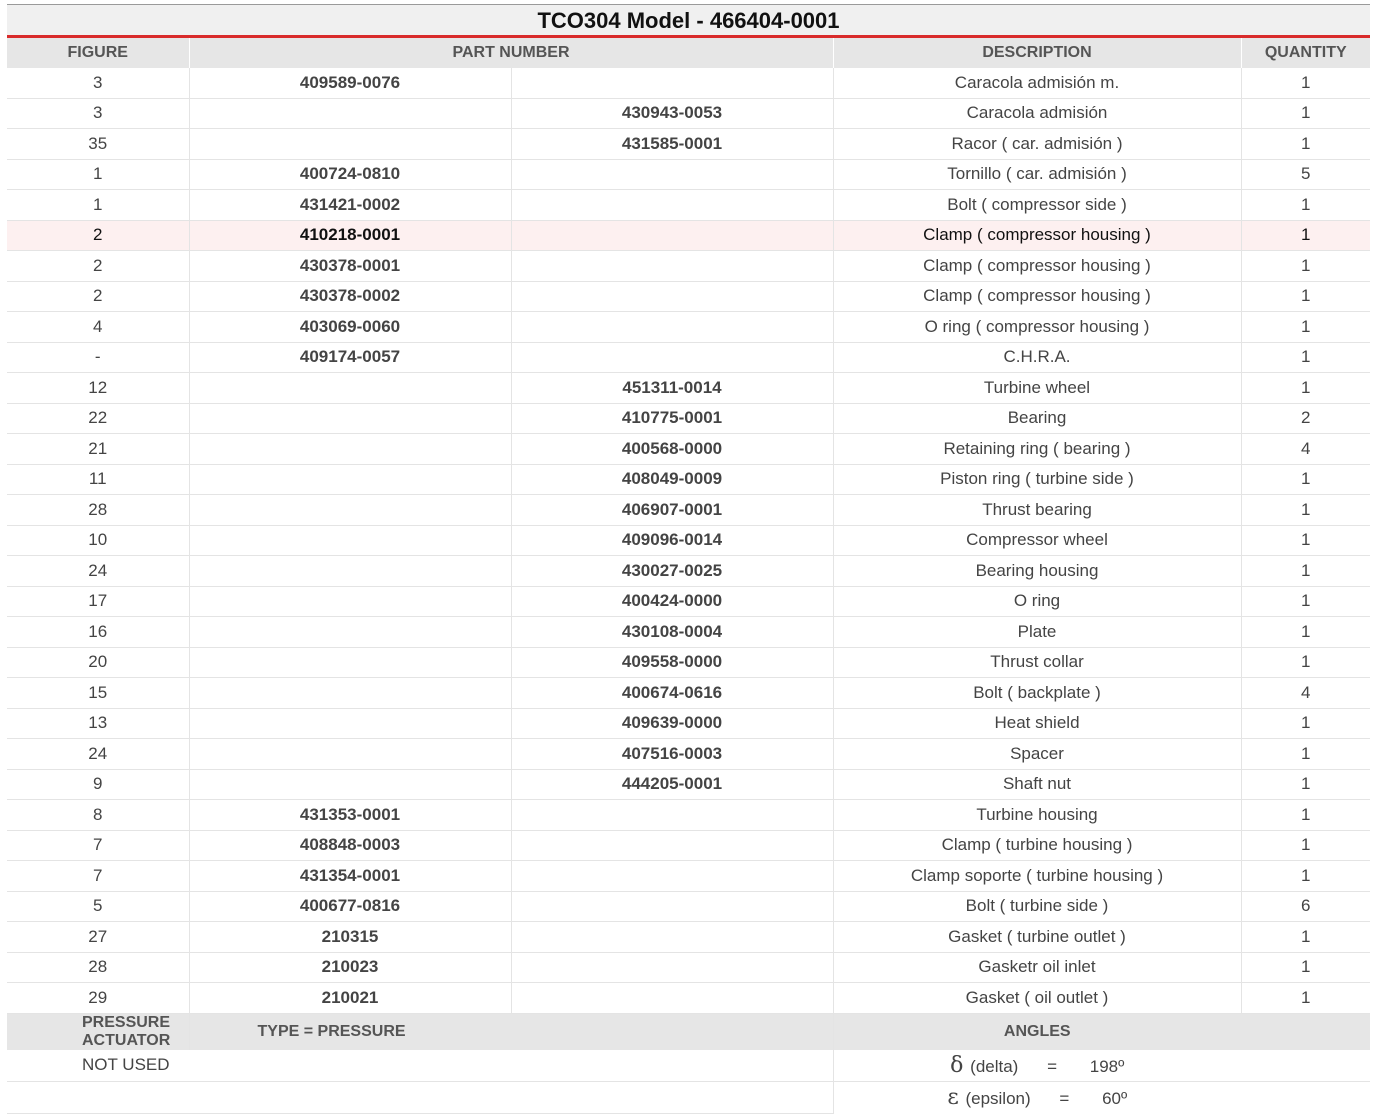 The width and height of the screenshot is (1378, 1114). Describe the element at coordinates (420, 1065) in the screenshot. I see `actuator-value: NOT USED` at that location.